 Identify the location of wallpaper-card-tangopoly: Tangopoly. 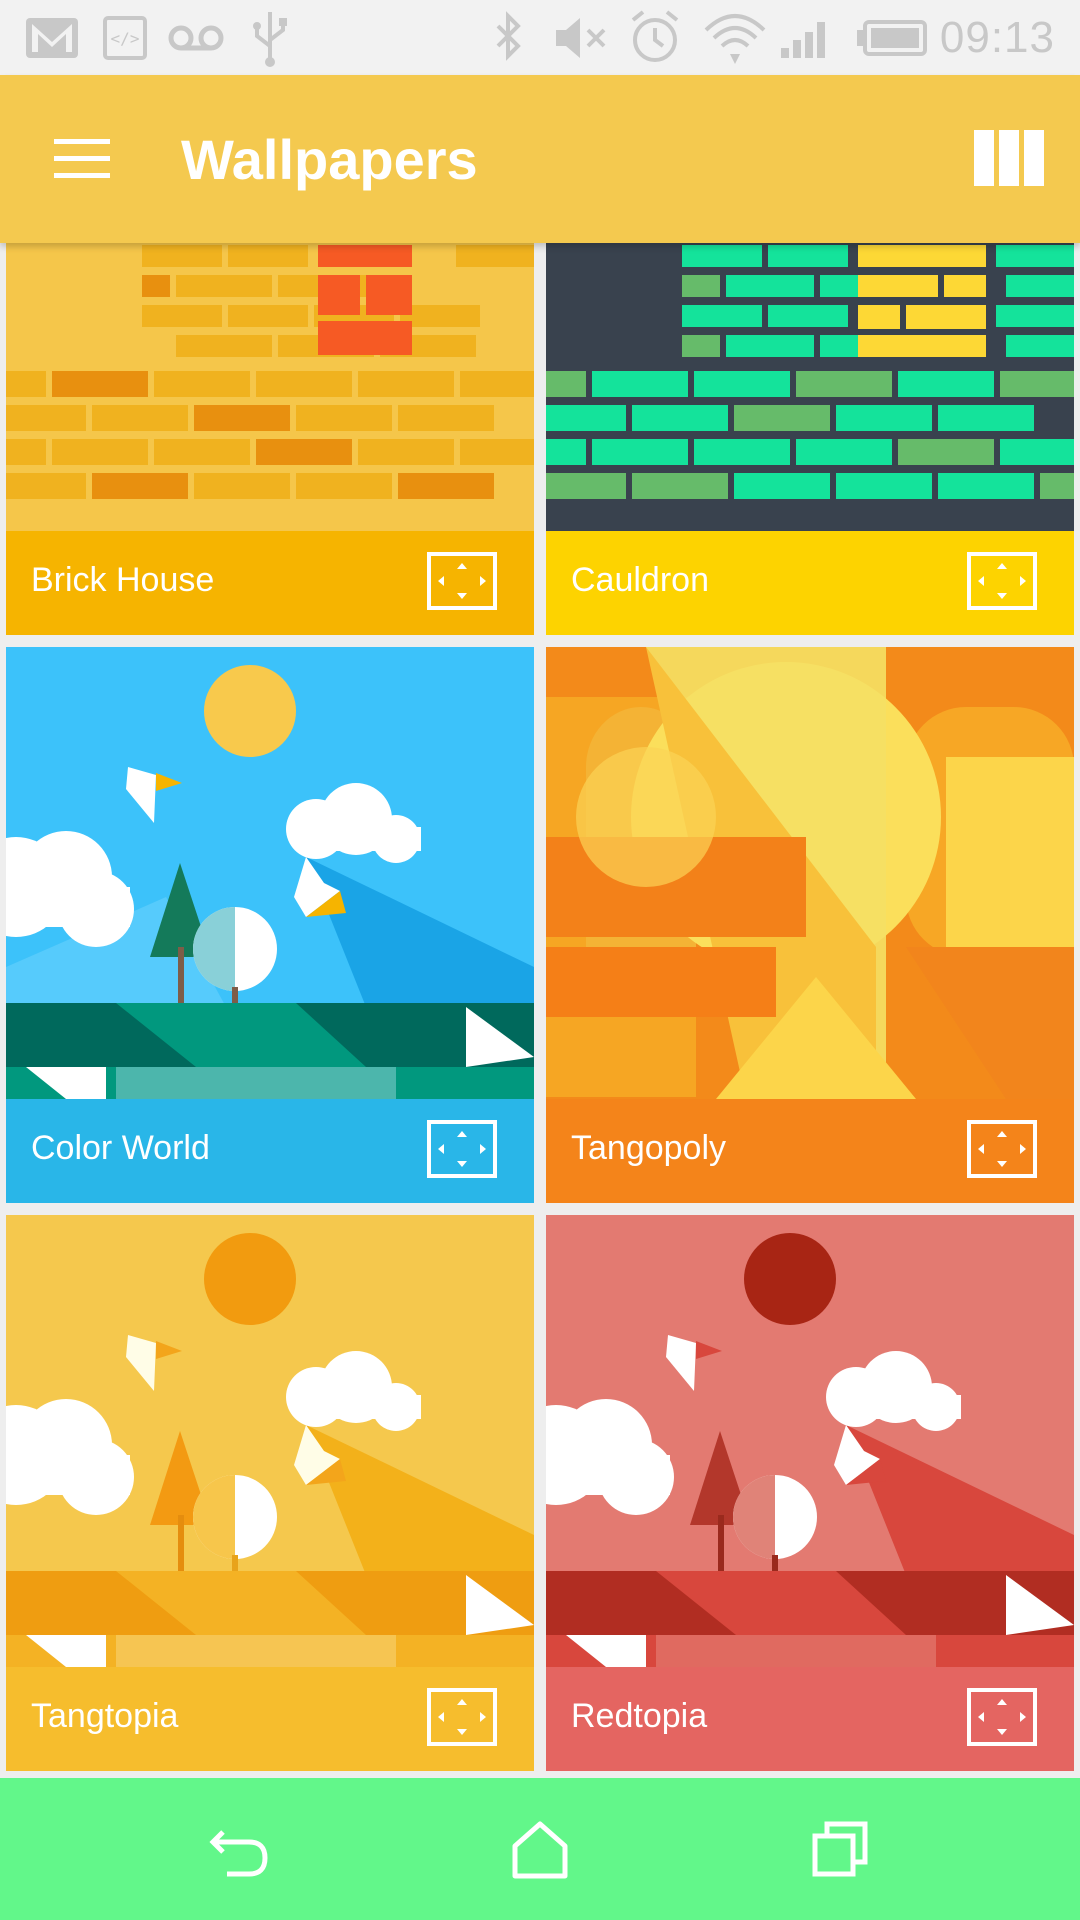
(810, 925).